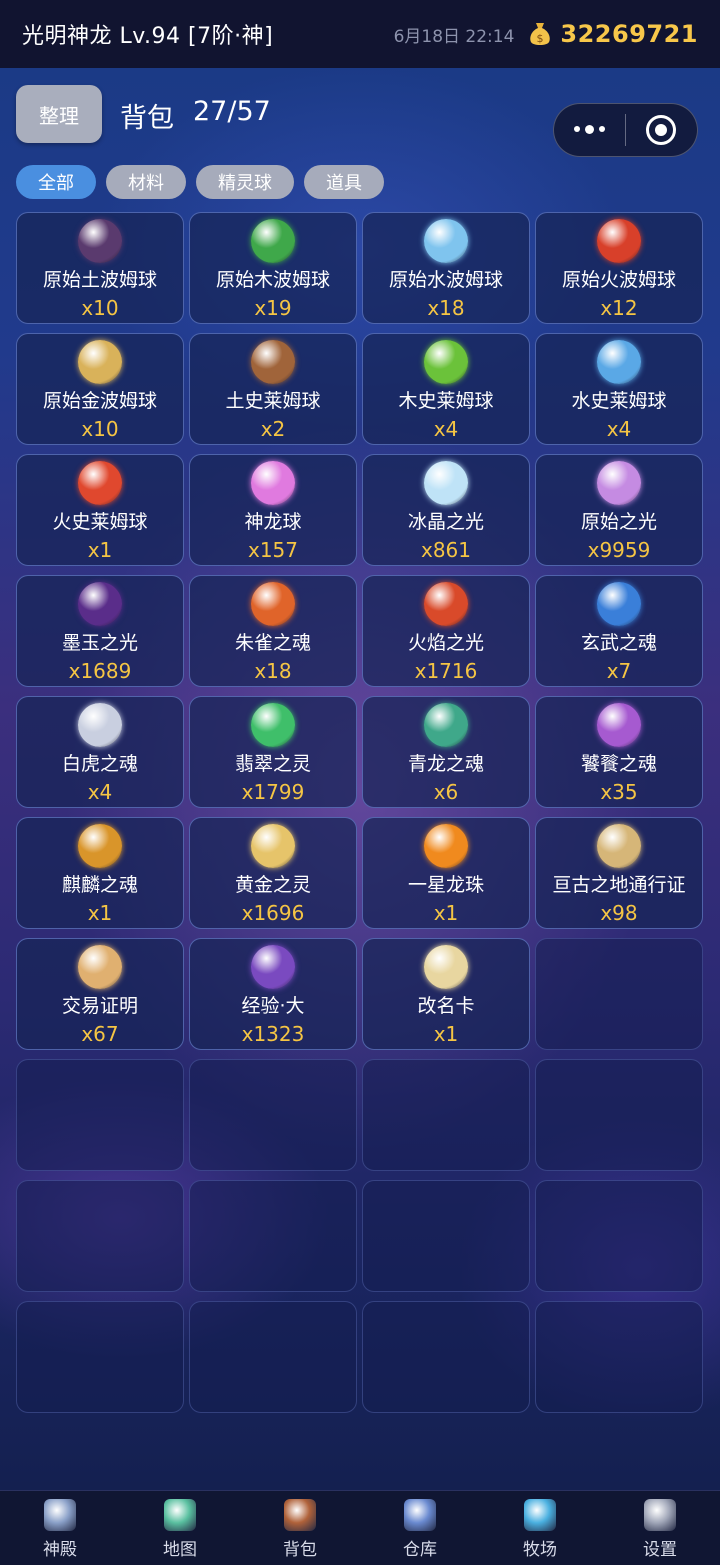  I want to click on inventory-slot: 饕餮之魂 x35, so click(619, 752).